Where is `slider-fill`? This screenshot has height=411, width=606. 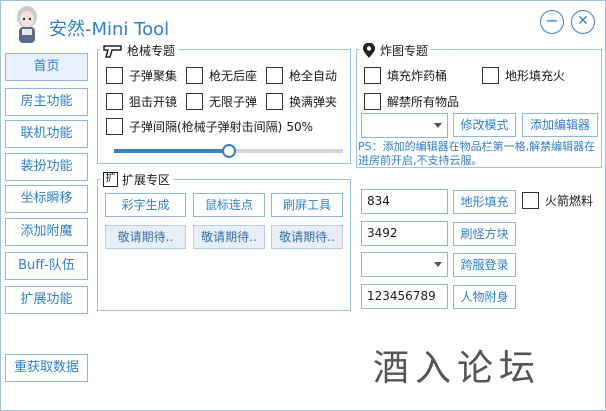
slider-fill is located at coordinates (171, 151).